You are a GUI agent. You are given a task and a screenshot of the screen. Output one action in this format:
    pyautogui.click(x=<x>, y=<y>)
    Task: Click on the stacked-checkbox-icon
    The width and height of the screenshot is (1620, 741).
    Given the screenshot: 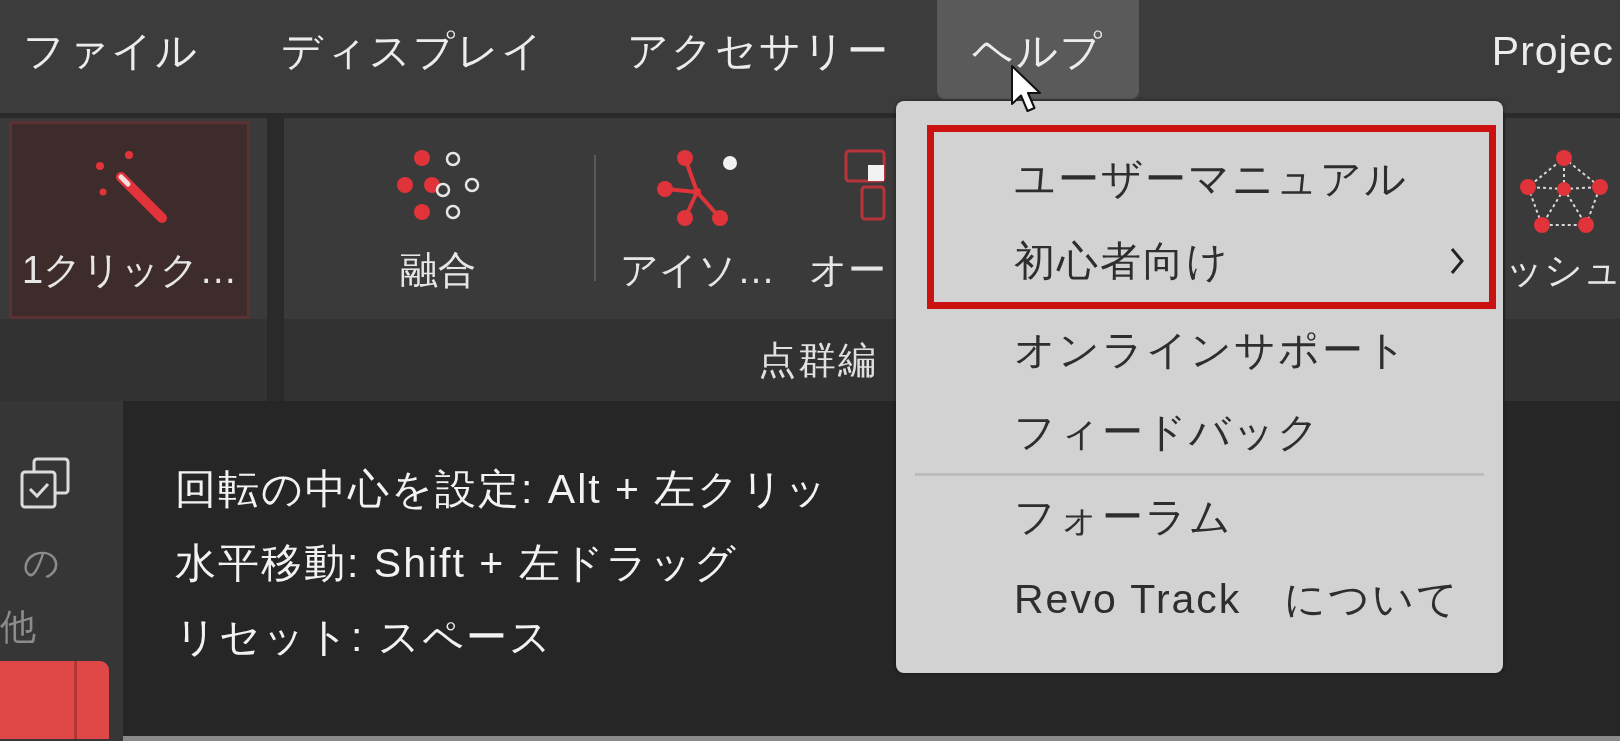 What is the action you would take?
    pyautogui.click(x=45, y=483)
    